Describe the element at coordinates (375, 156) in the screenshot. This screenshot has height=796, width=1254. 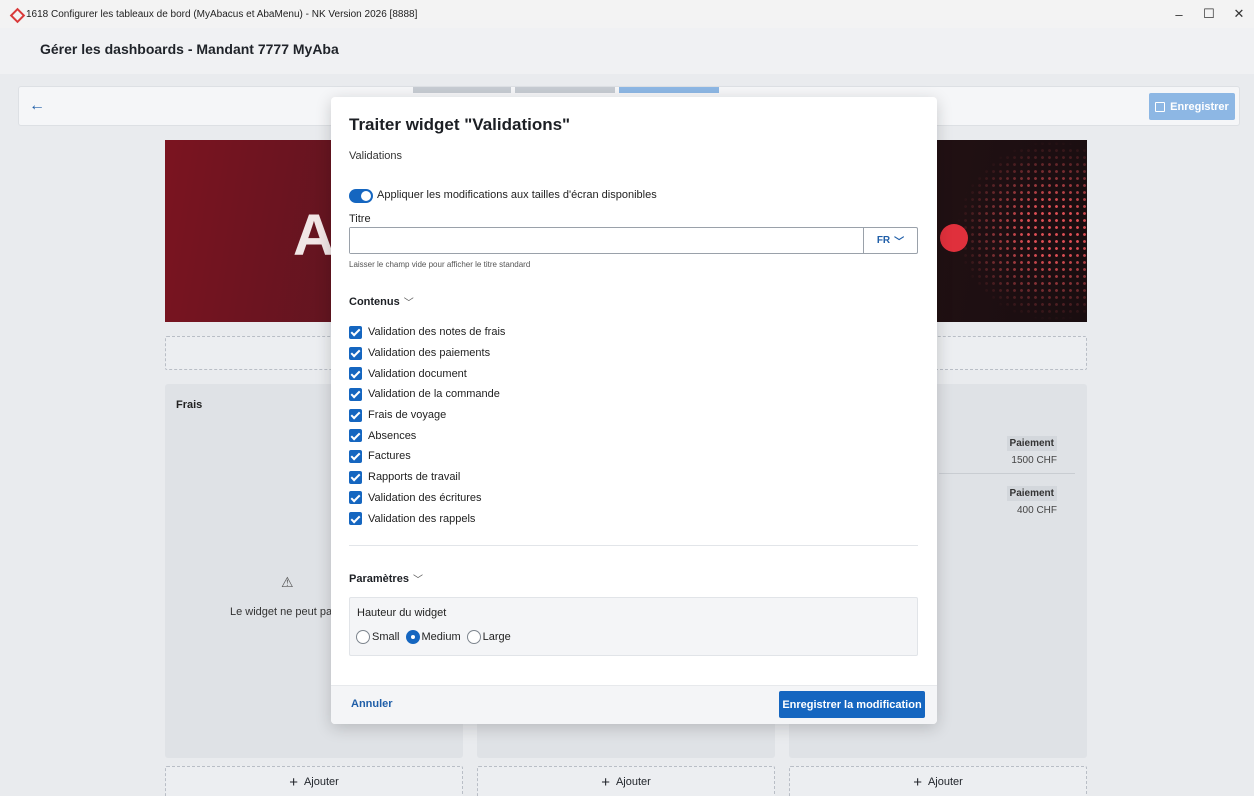
I see `dialog-subtitle: Validations` at that location.